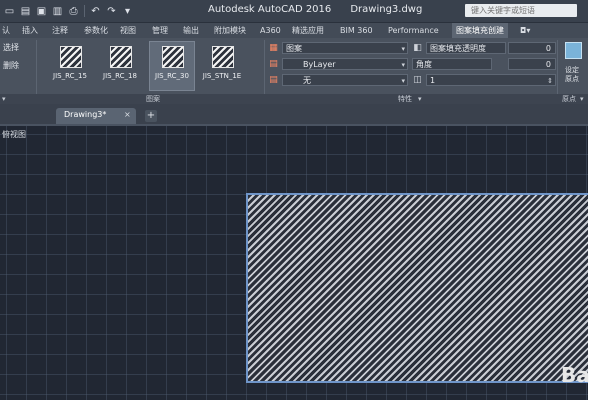  I want to click on new-tab-button: +, so click(151, 116).